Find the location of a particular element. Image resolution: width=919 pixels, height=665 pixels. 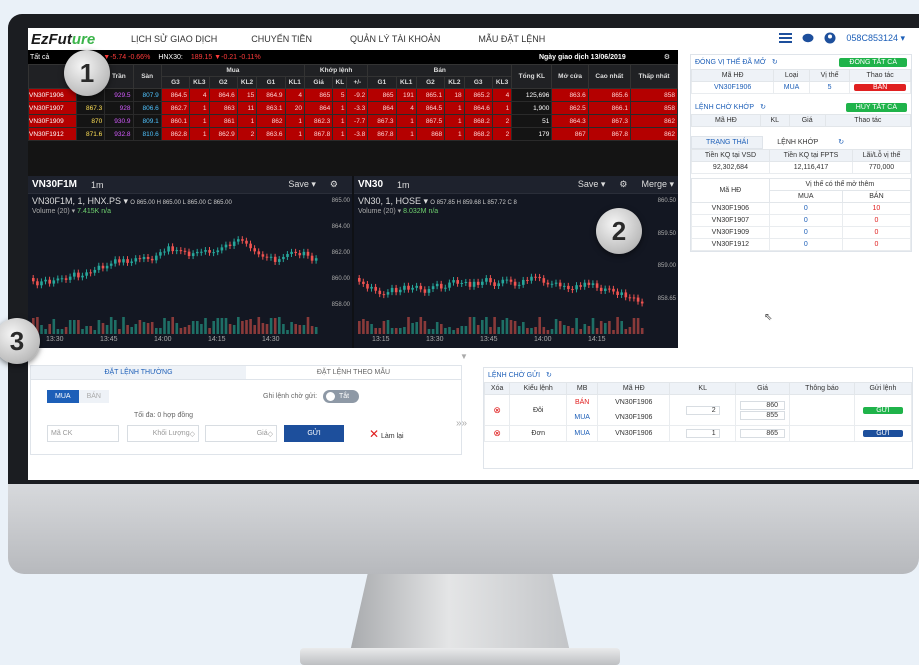

reset-button: ✕ Làm lại is located at coordinates (386, 434).